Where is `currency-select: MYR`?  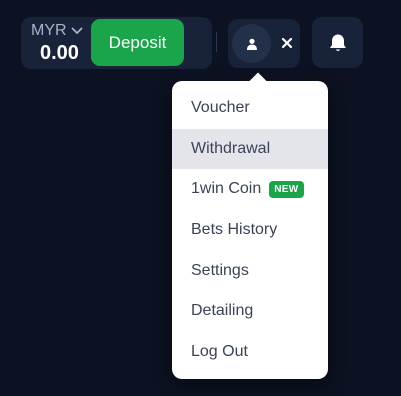
currency-select: MYR is located at coordinates (57, 31).